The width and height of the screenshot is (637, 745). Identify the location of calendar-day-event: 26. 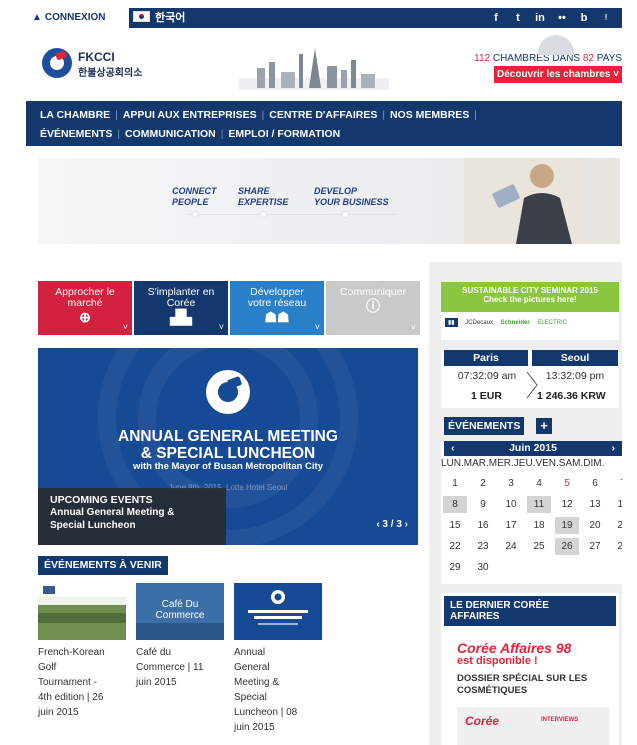
(567, 546).